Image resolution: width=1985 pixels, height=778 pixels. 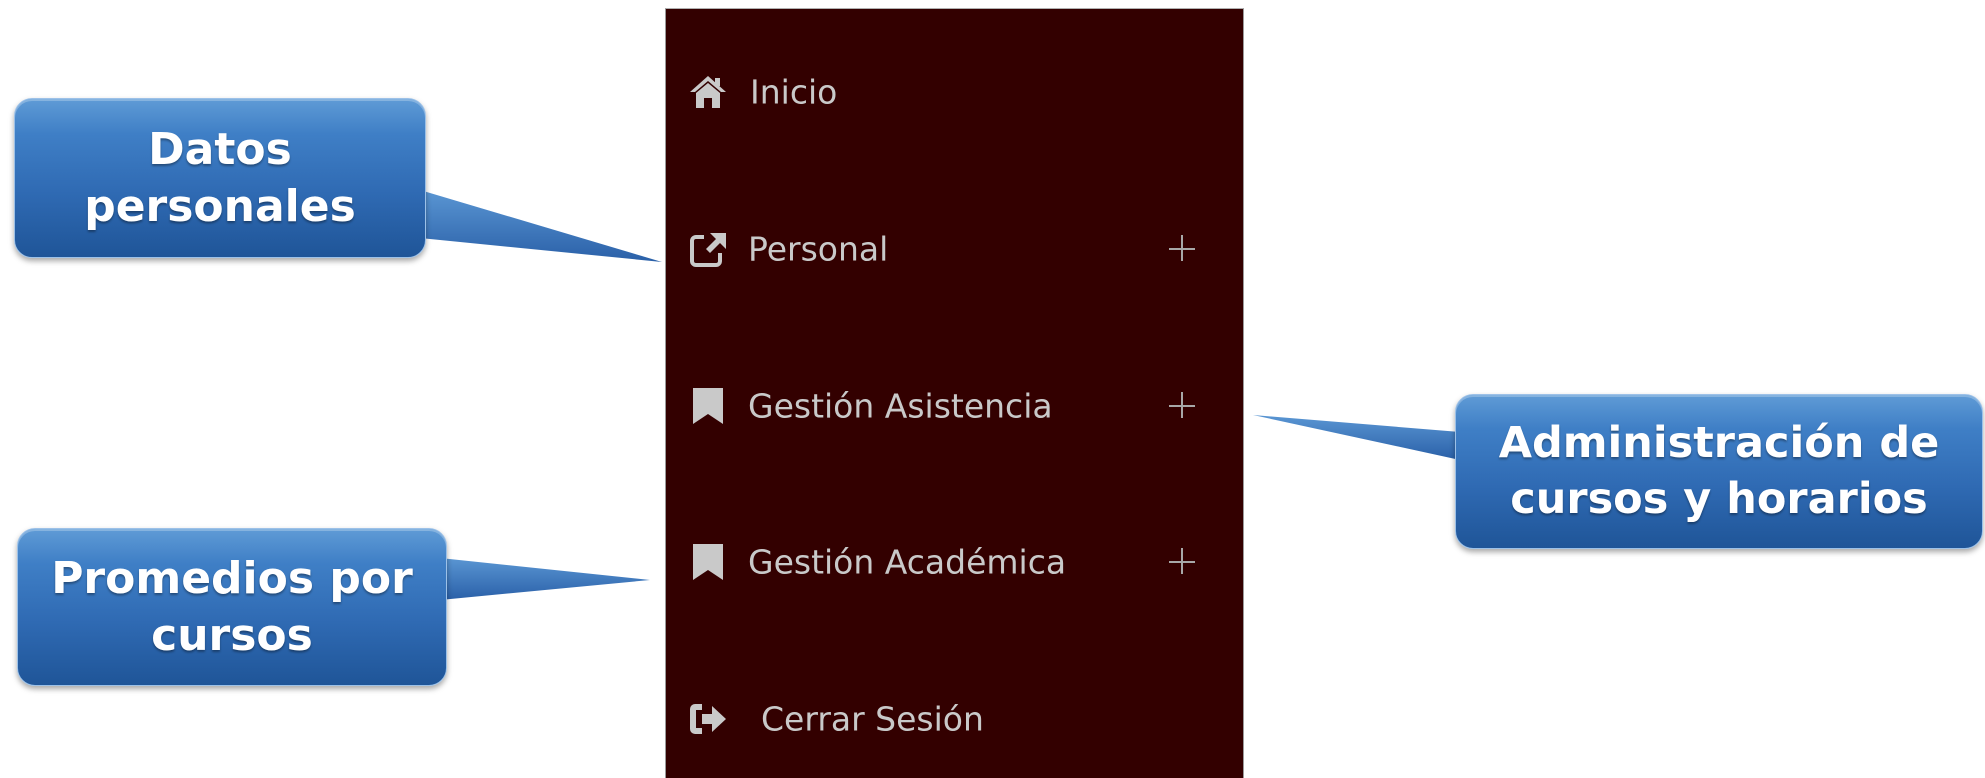 I want to click on callout-promedios-por-cursos: Promedios por cursos, so click(x=232, y=607).